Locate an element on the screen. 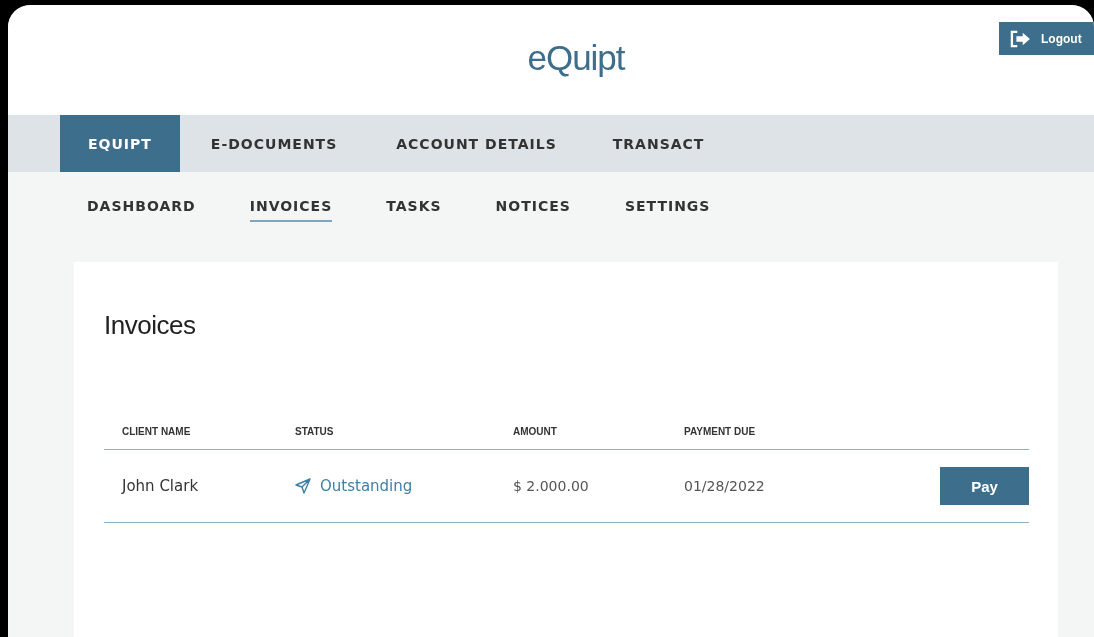 The height and width of the screenshot is (637, 1094). sub-nav-tab: NOTICES is located at coordinates (533, 197).